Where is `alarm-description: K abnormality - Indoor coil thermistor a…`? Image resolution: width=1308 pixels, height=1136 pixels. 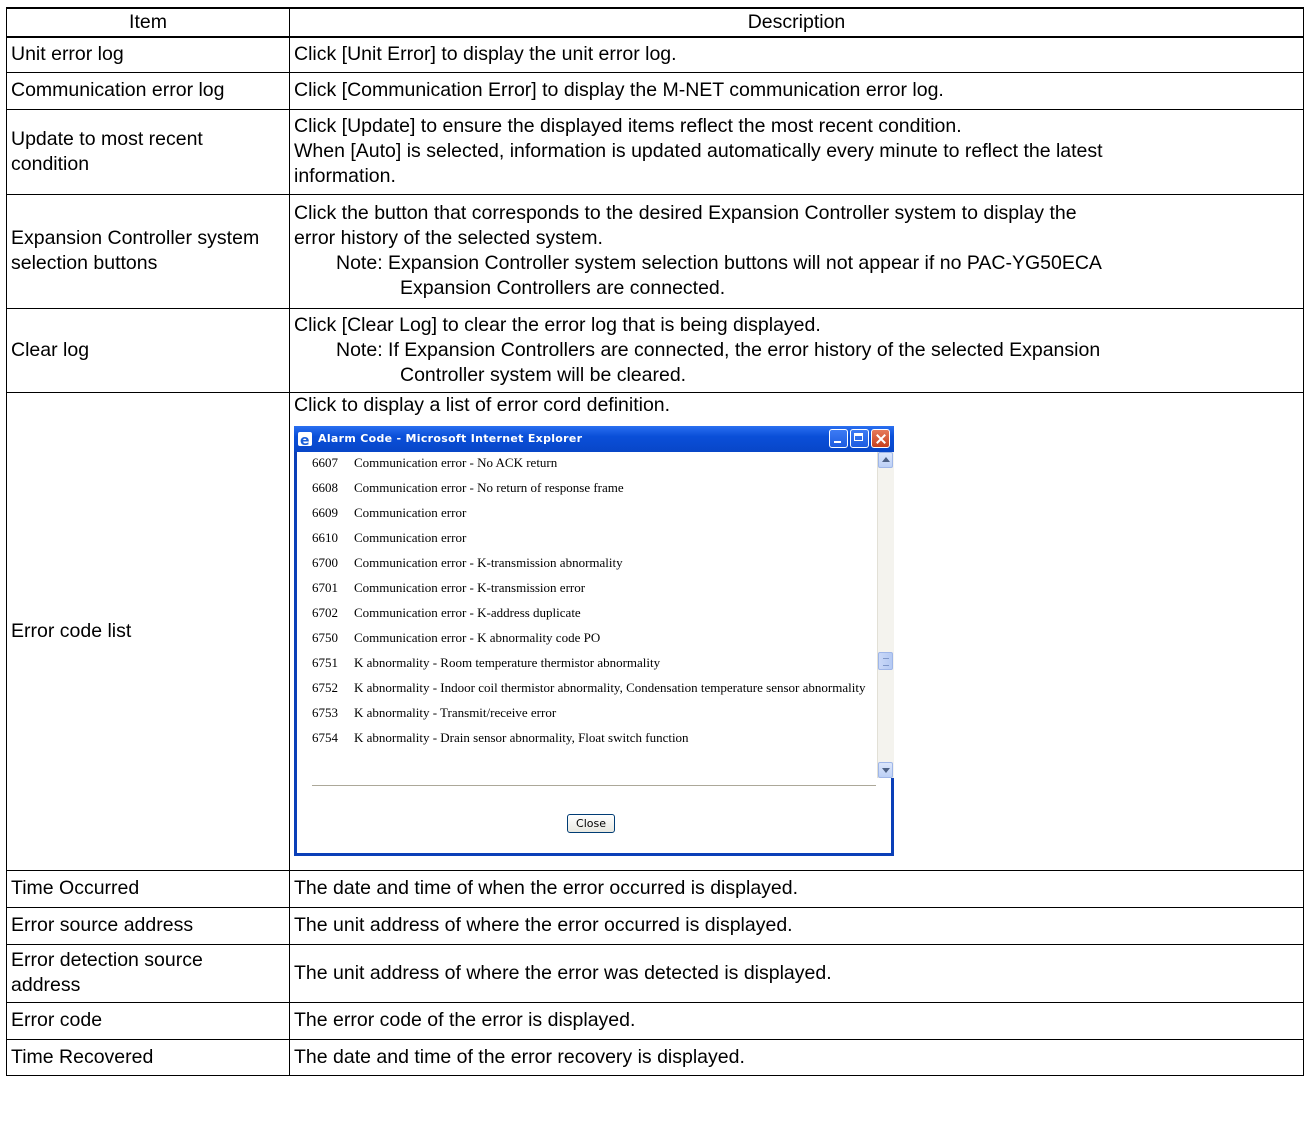
alarm-description: K abnormality - Indoor coil thermistor a… is located at coordinates (610, 687).